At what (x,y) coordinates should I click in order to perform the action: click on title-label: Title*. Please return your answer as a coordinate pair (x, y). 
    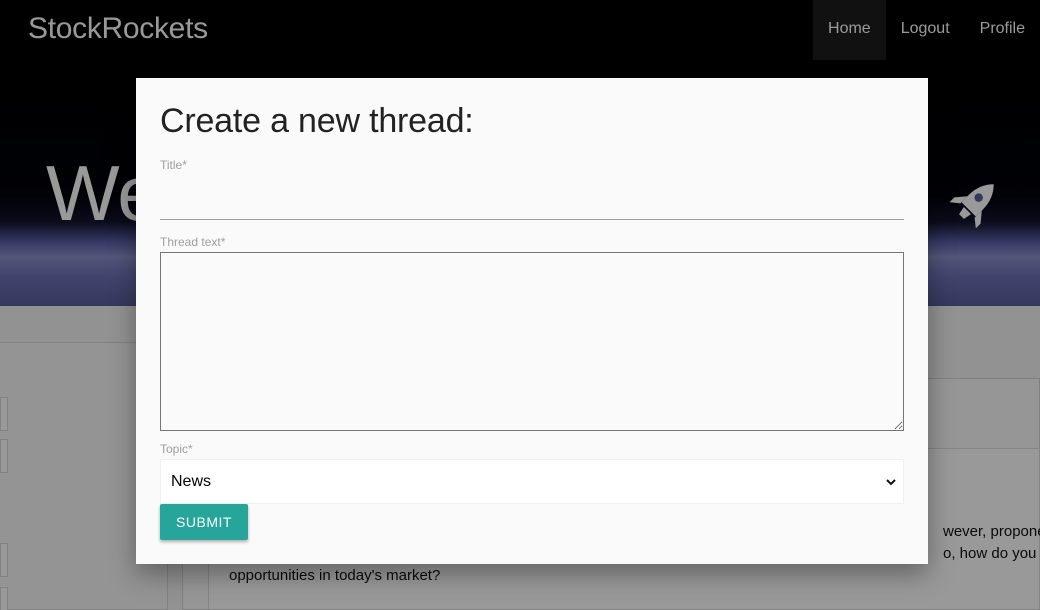
    Looking at the image, I should click on (173, 165).